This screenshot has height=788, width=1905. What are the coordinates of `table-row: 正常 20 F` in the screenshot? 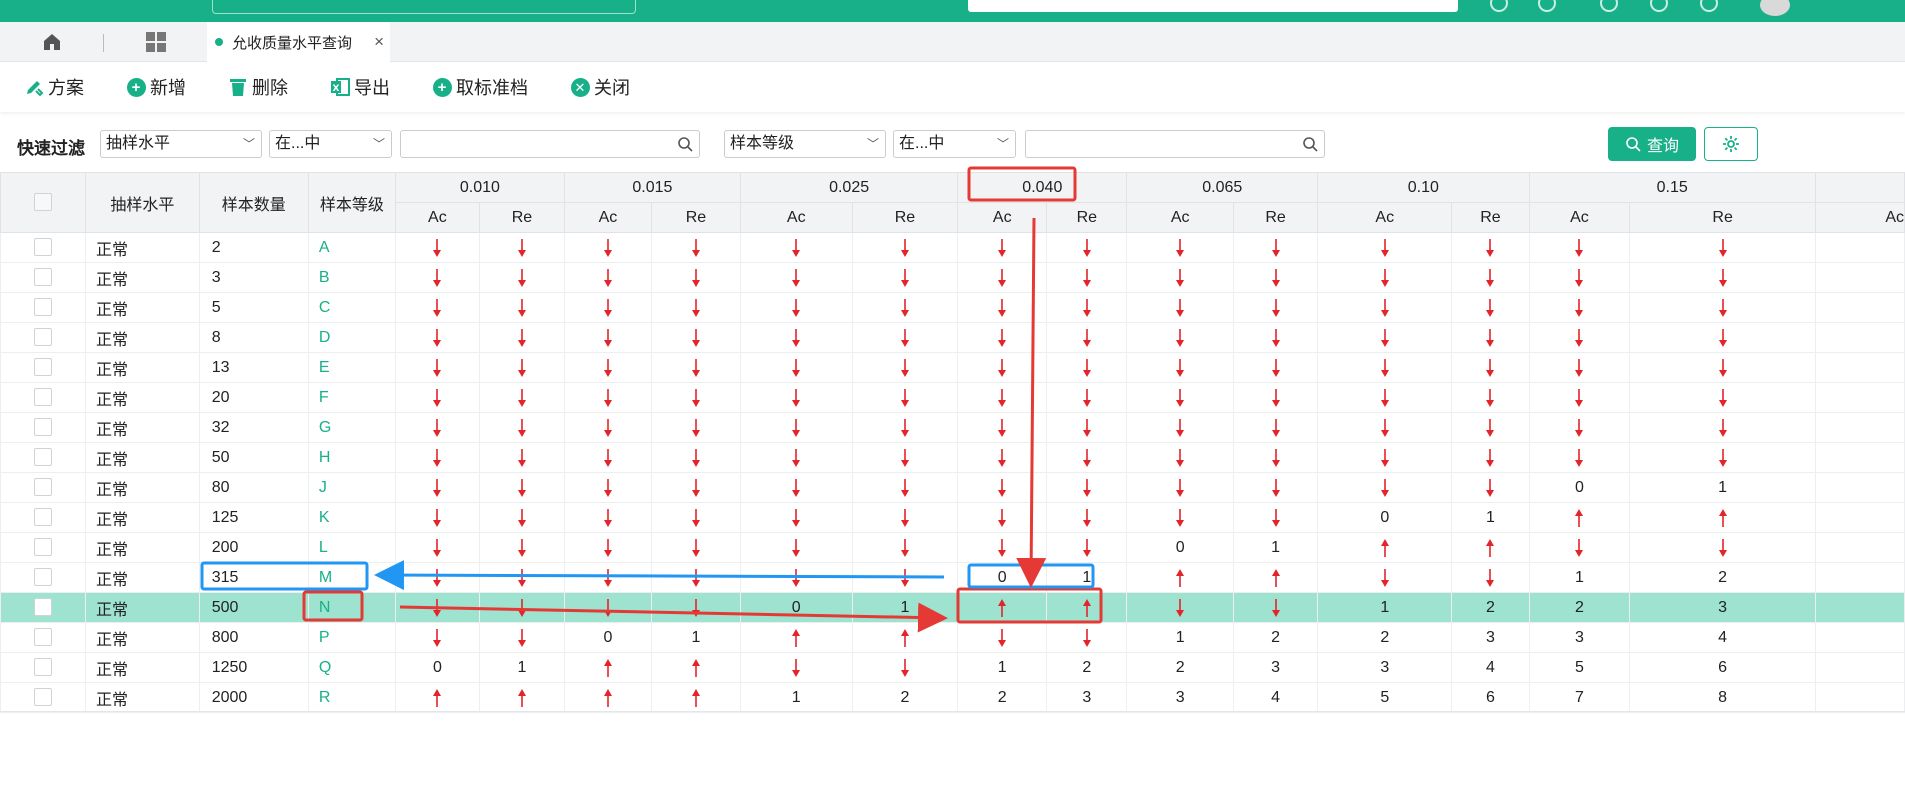 It's located at (952, 397).